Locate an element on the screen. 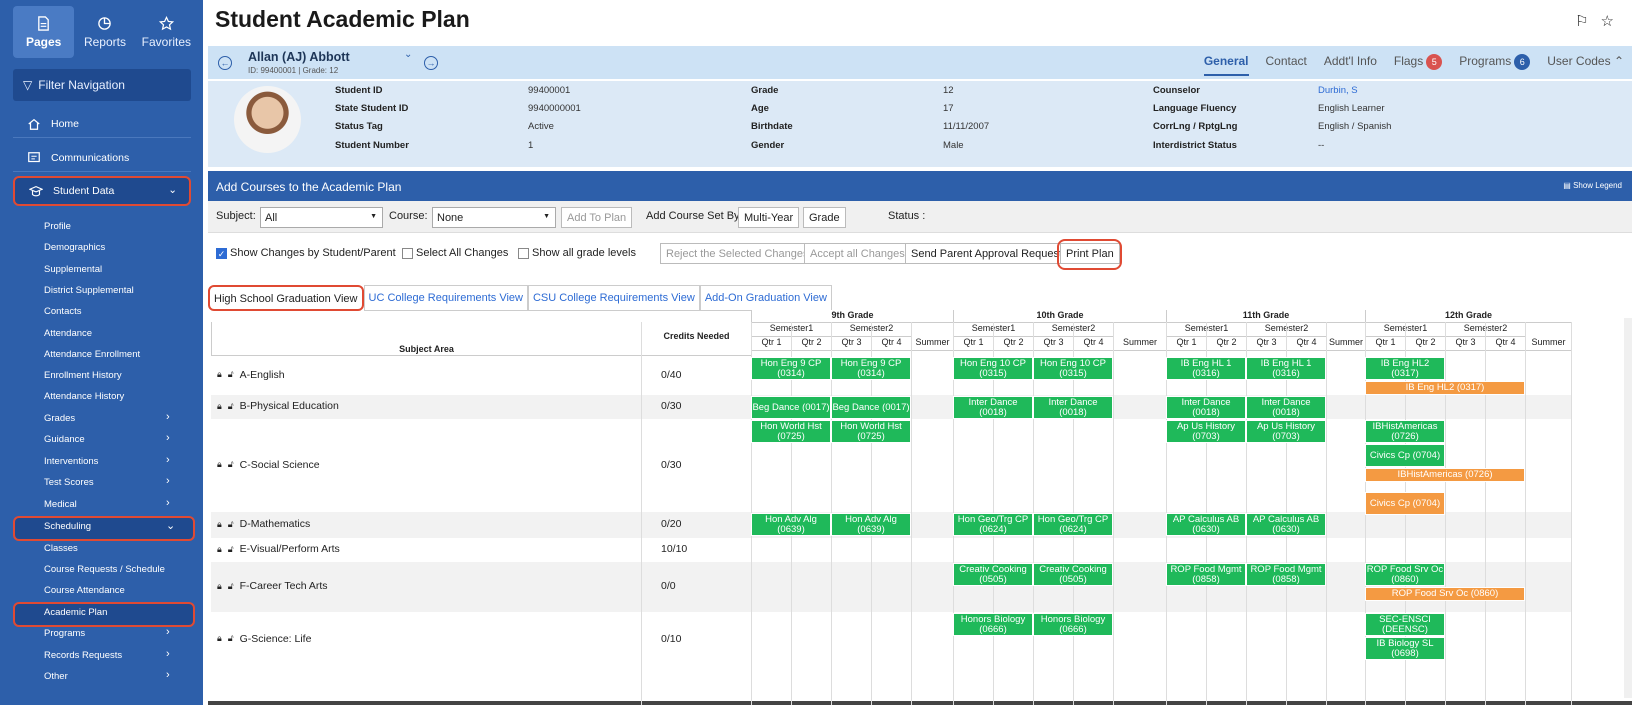 The image size is (1632, 705). sidebar-subitem-test-scores: Test Scores is located at coordinates (69, 482).